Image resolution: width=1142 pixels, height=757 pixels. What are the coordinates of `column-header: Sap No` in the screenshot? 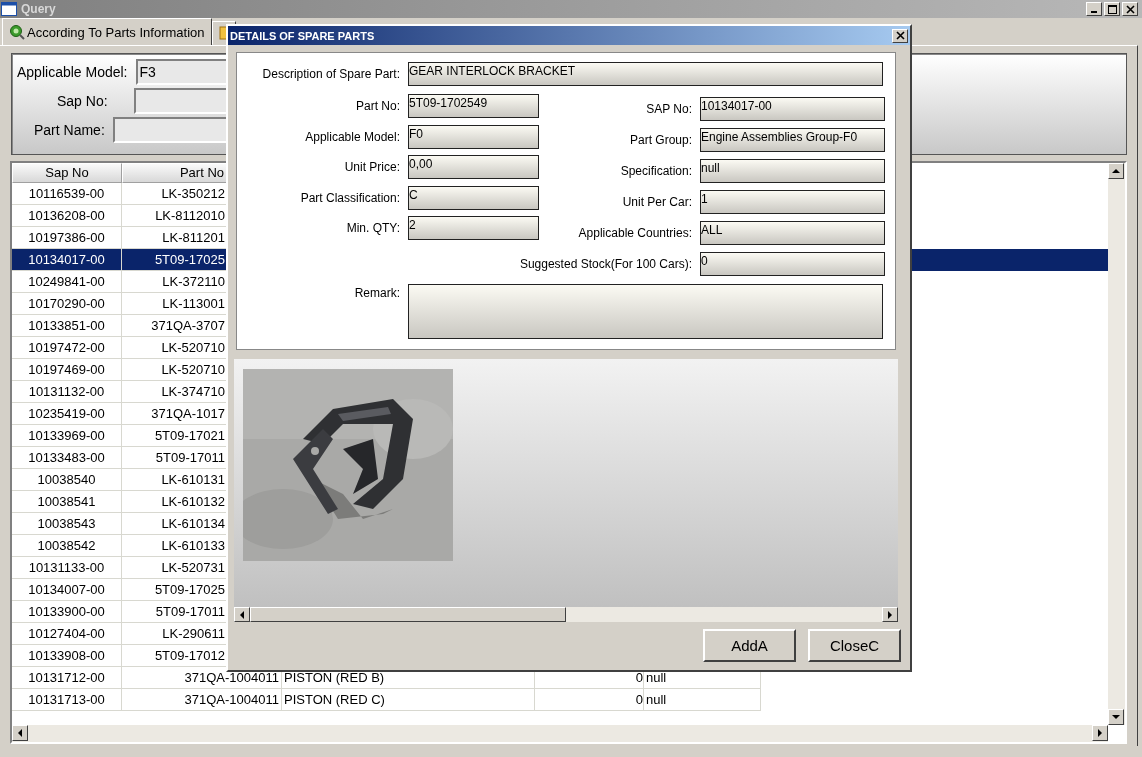 It's located at (67, 173).